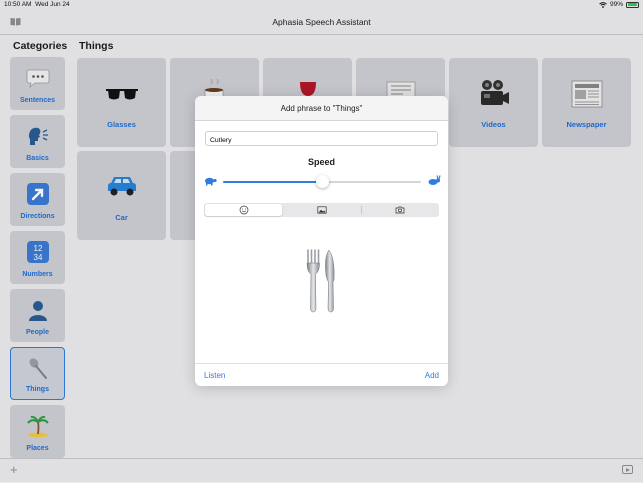 The height and width of the screenshot is (483, 643). Describe the element at coordinates (214, 375) in the screenshot. I see `listen-button: Listen` at that location.